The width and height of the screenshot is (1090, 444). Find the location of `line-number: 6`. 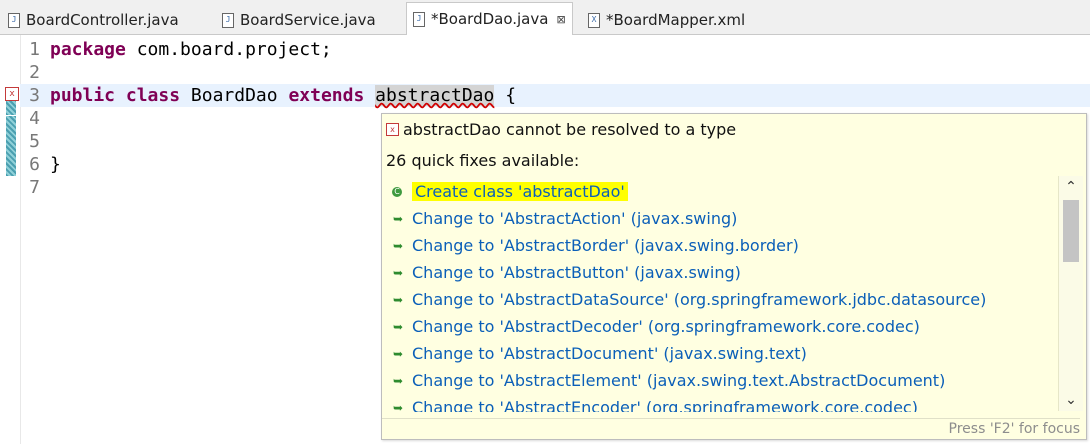

line-number: 6 is located at coordinates (34, 164).